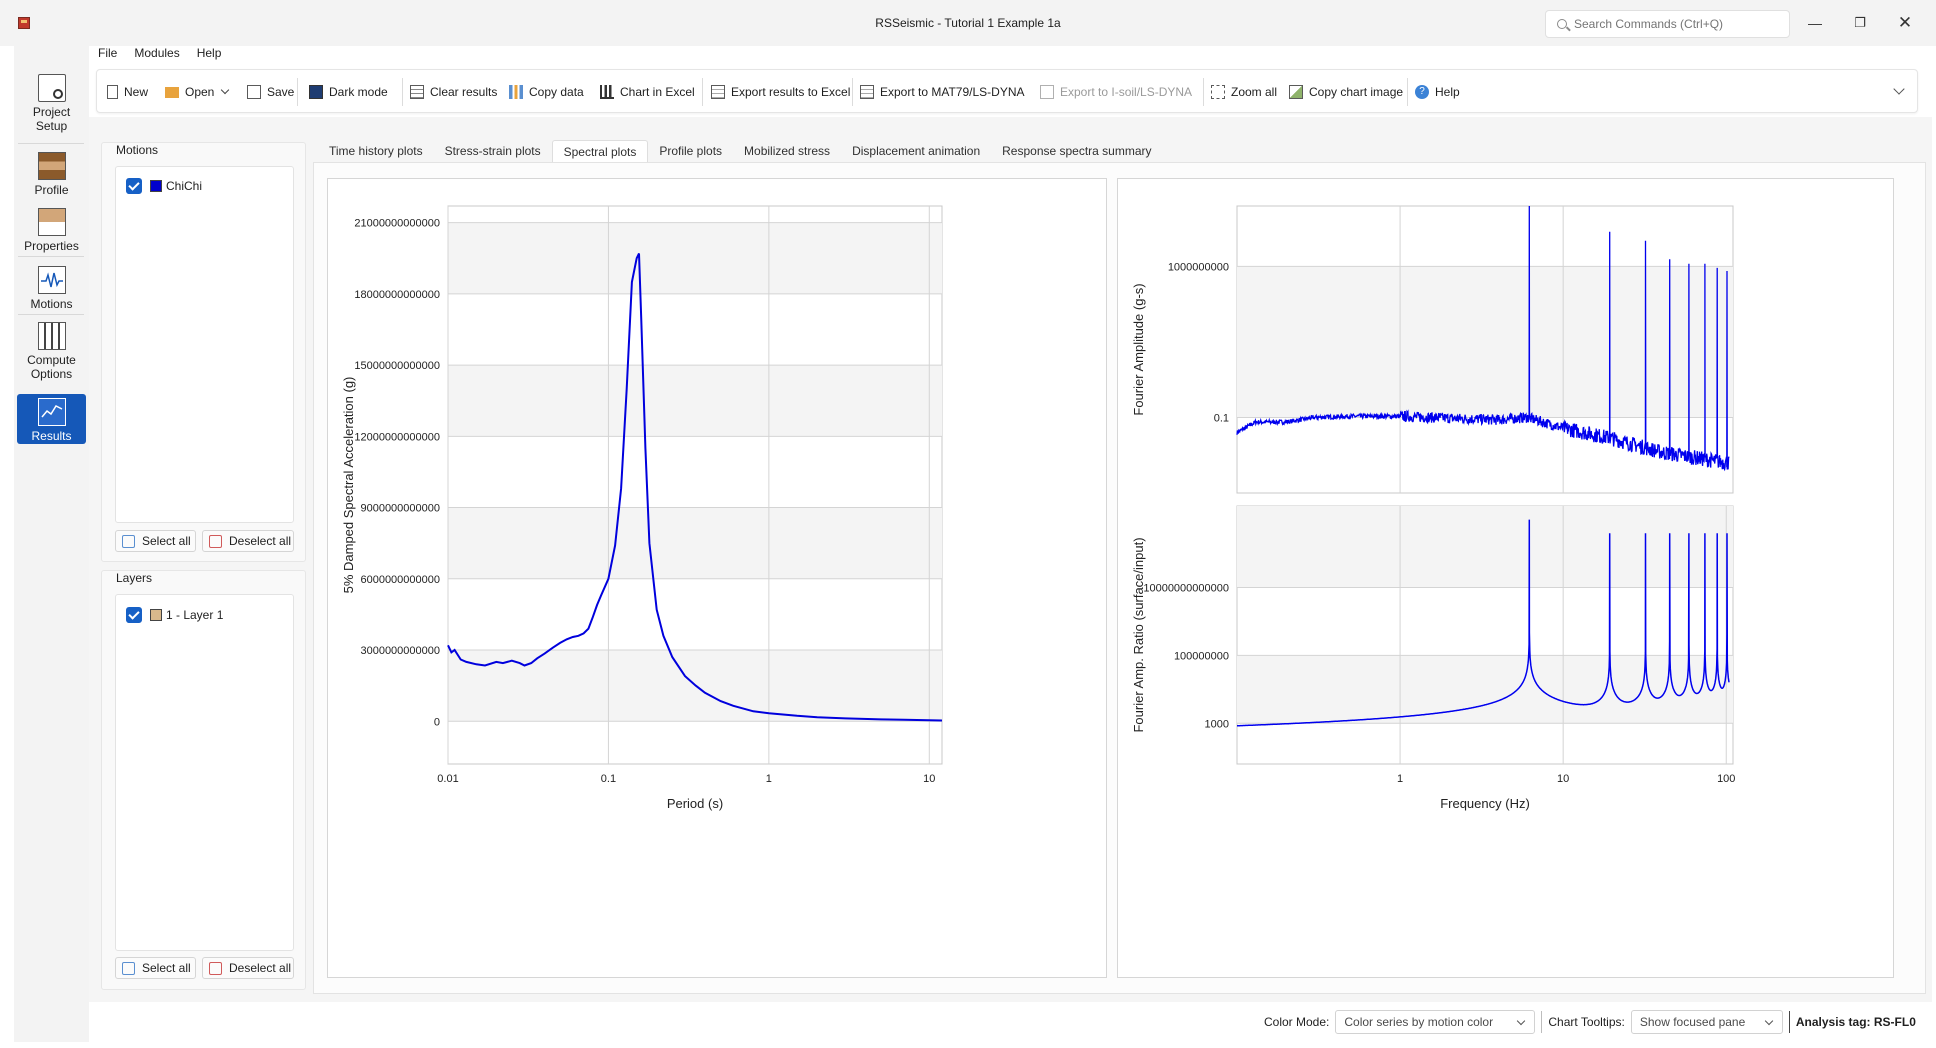 The height and width of the screenshot is (1048, 1936). I want to click on rail-item-profile: Profile, so click(51, 174).